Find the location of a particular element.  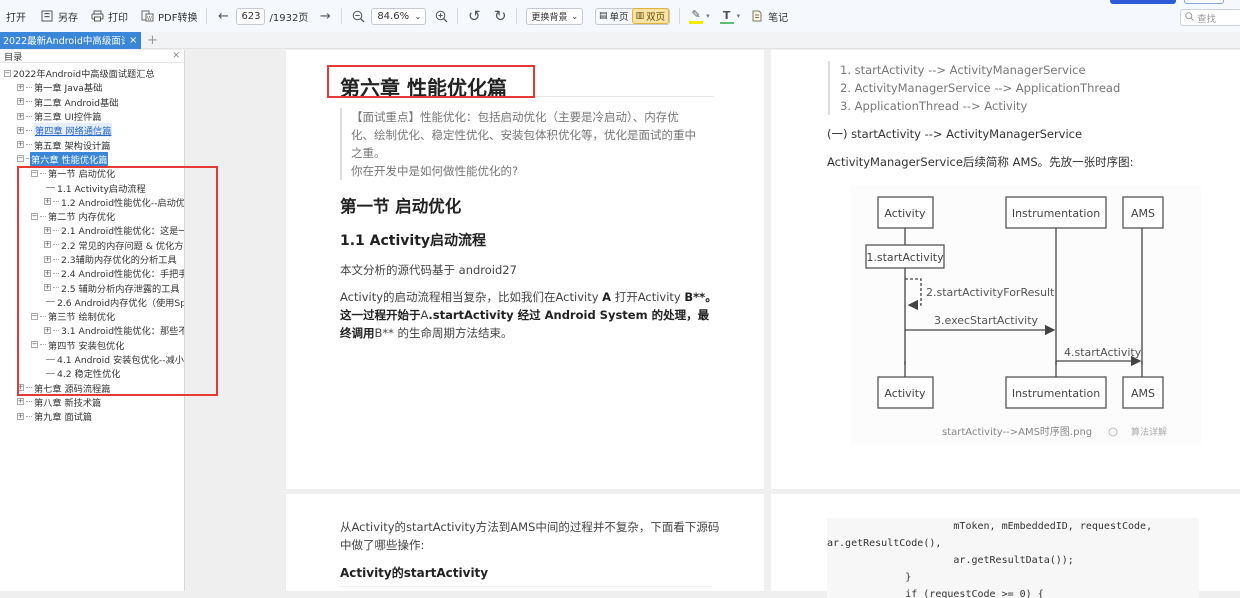

zoom-in-icon is located at coordinates (441, 16).